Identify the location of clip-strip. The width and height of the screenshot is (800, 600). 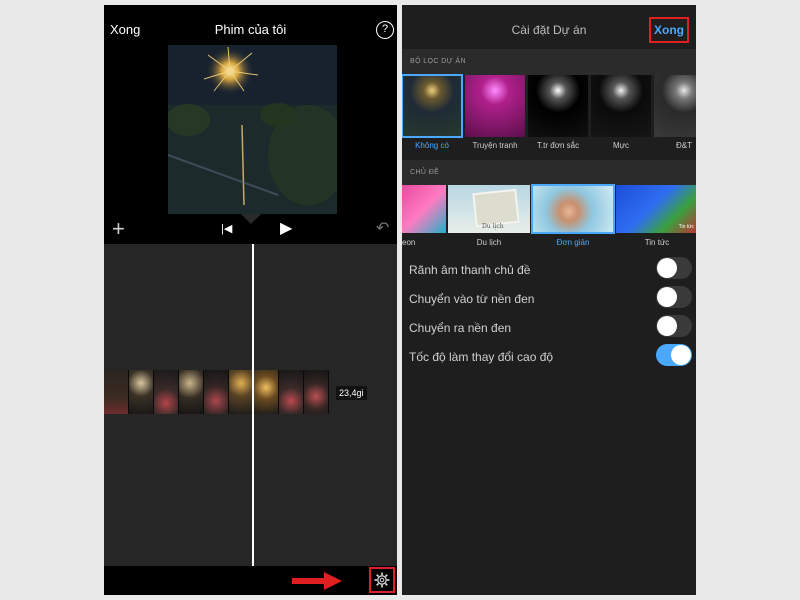
(216, 392).